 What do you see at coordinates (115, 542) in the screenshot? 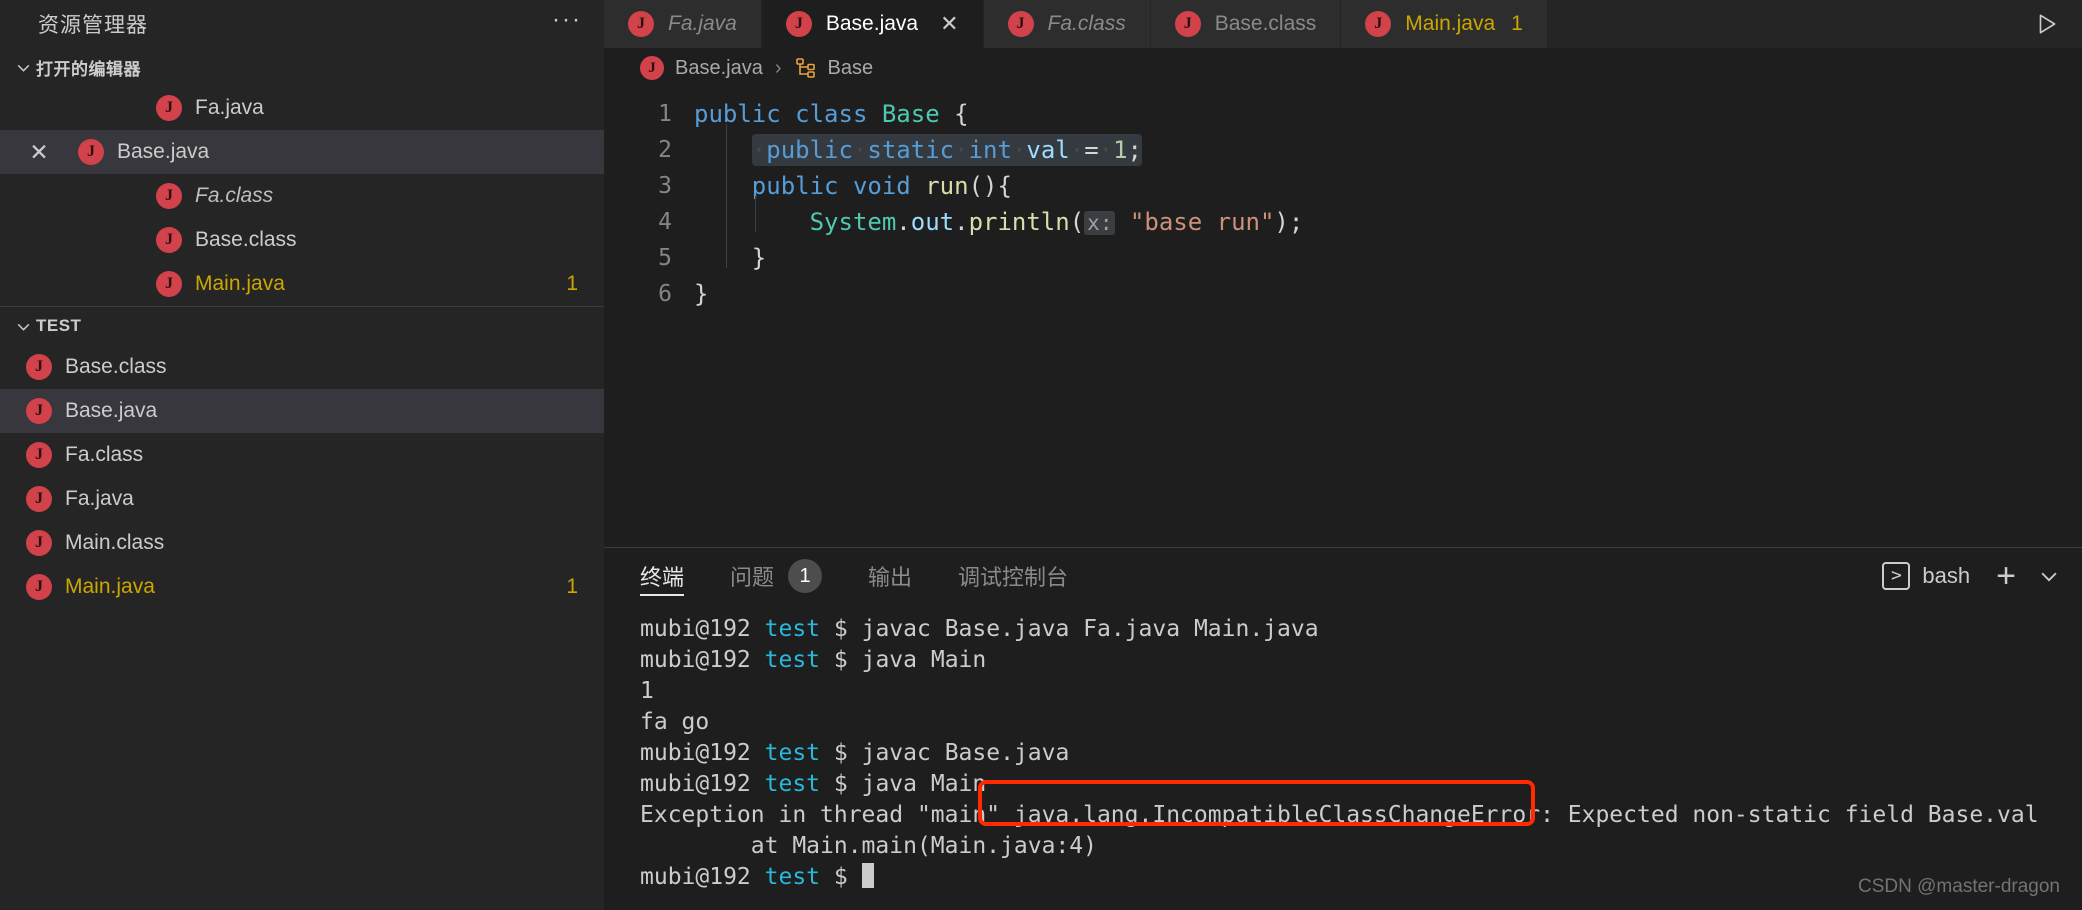
I see `file-label: Main.class` at bounding box center [115, 542].